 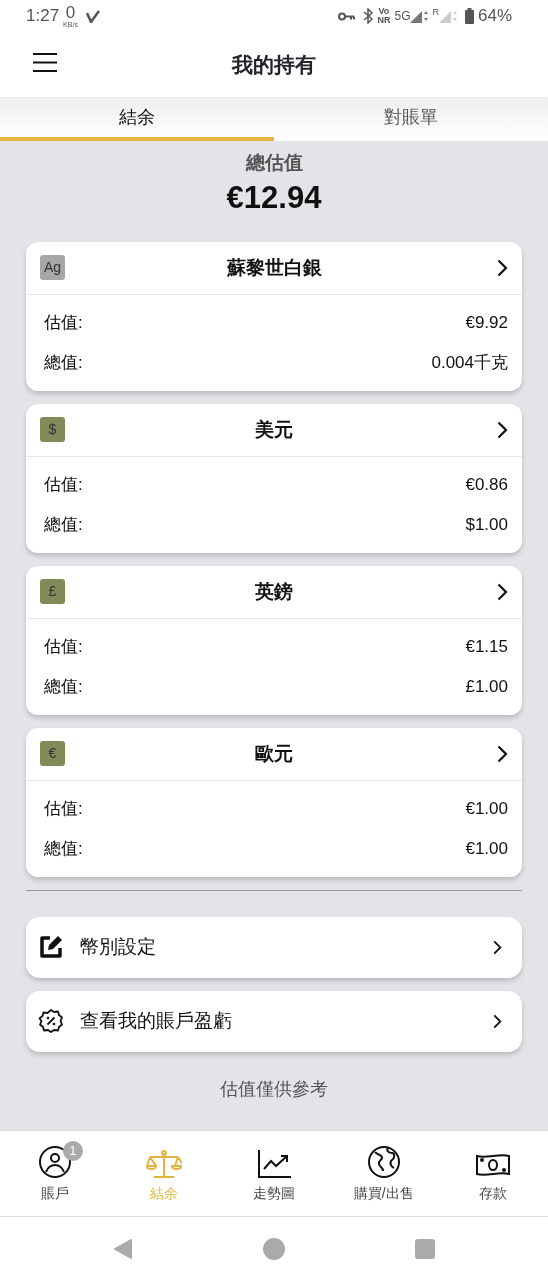 I want to click on key-icon, so click(x=347, y=16).